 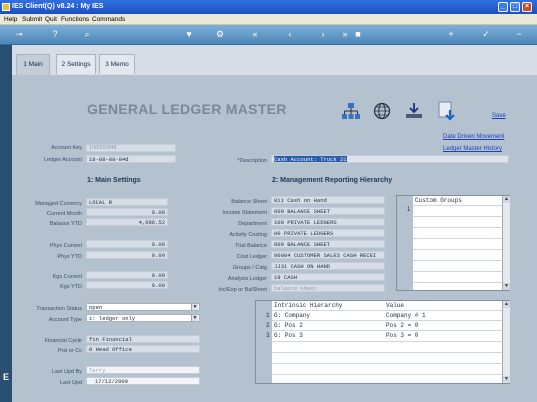 I want to click on hierarchy-icon, so click(x=351, y=111).